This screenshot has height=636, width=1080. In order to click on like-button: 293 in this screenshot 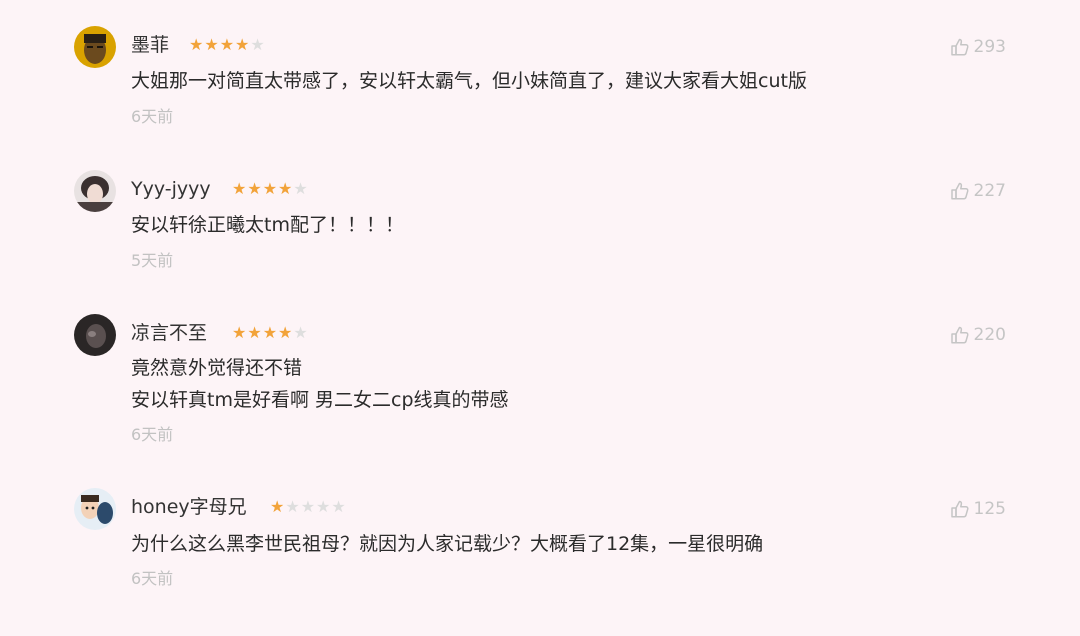, I will do `click(978, 47)`.